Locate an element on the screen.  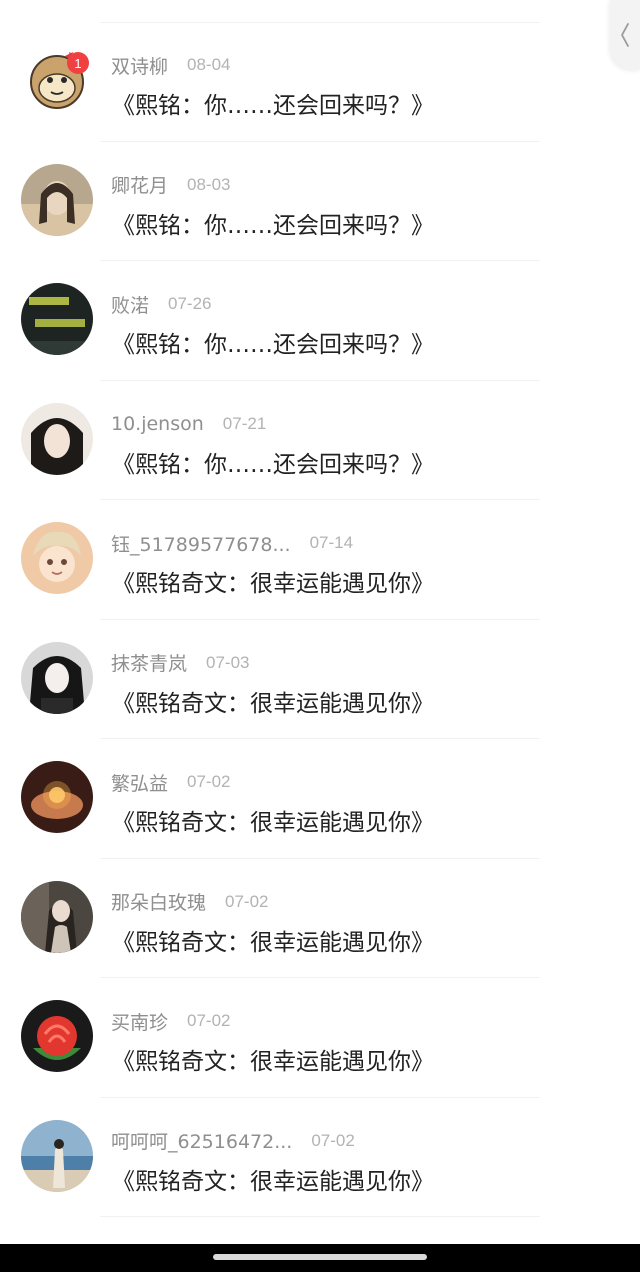
item-meta: 抹茶青岚 07-03 is located at coordinates (180, 663).